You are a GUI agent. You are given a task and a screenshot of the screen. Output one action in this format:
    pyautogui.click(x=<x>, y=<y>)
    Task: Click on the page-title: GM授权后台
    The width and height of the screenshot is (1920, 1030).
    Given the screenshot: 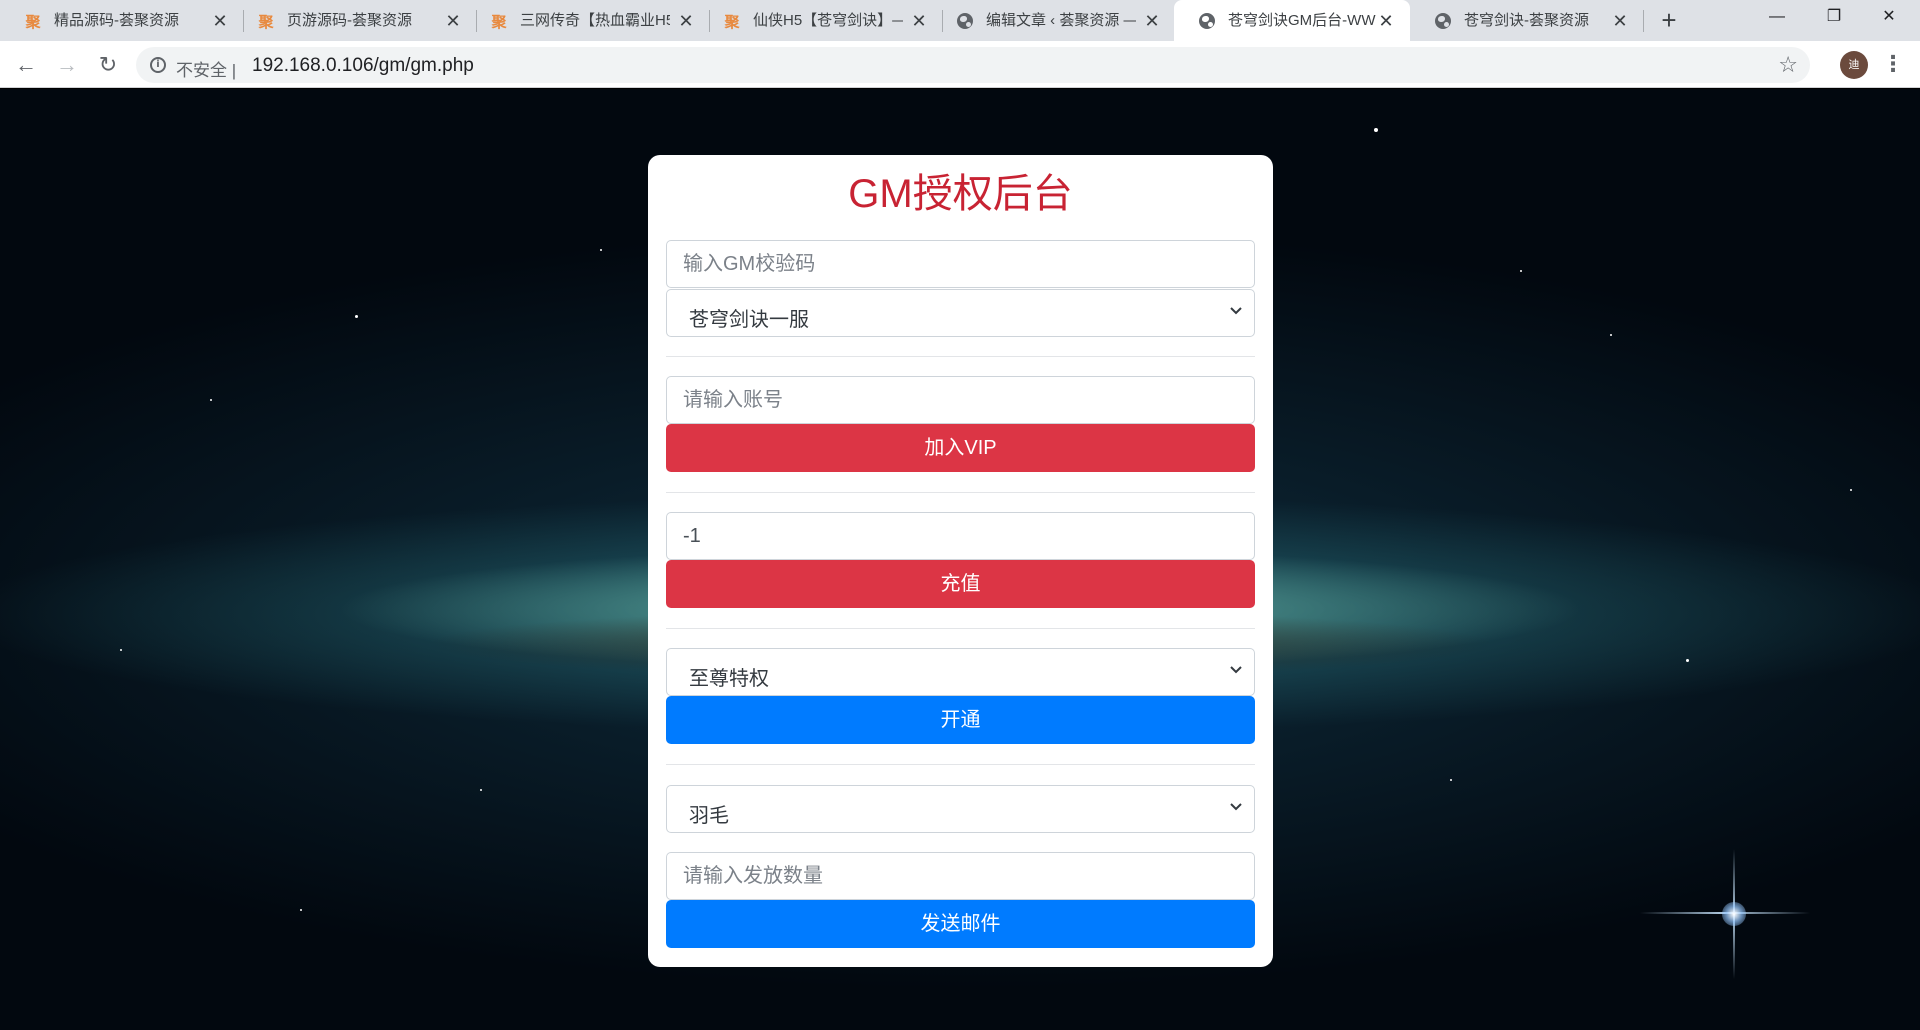 What is the action you would take?
    pyautogui.click(x=960, y=194)
    